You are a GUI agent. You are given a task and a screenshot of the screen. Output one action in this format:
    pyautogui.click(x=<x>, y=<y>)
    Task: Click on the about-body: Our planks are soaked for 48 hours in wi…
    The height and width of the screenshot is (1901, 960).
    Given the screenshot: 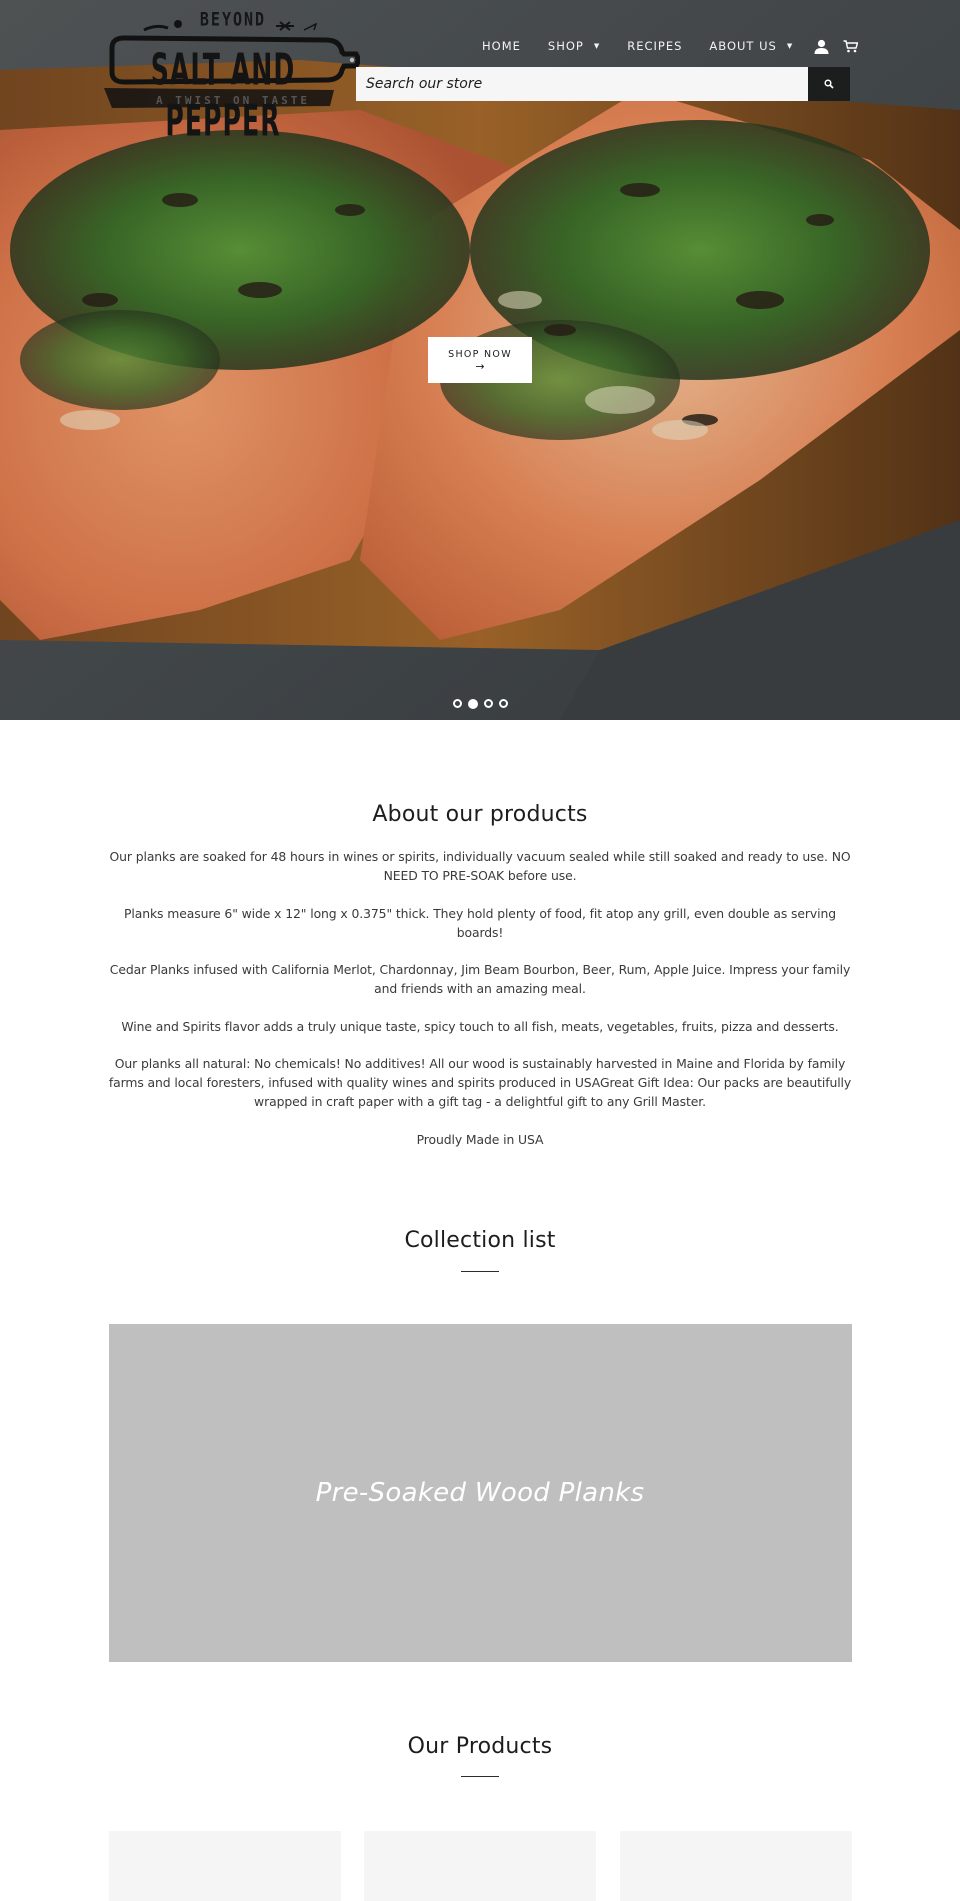 What is the action you would take?
    pyautogui.click(x=480, y=998)
    